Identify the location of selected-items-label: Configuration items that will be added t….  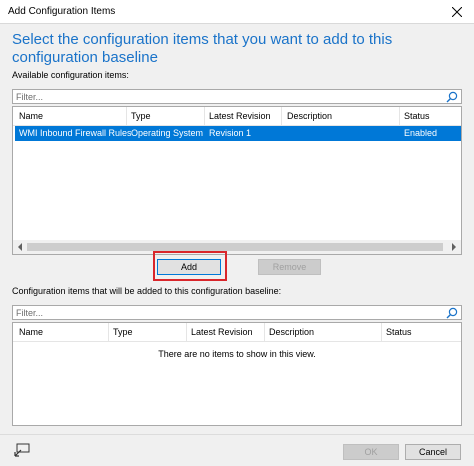
(147, 291).